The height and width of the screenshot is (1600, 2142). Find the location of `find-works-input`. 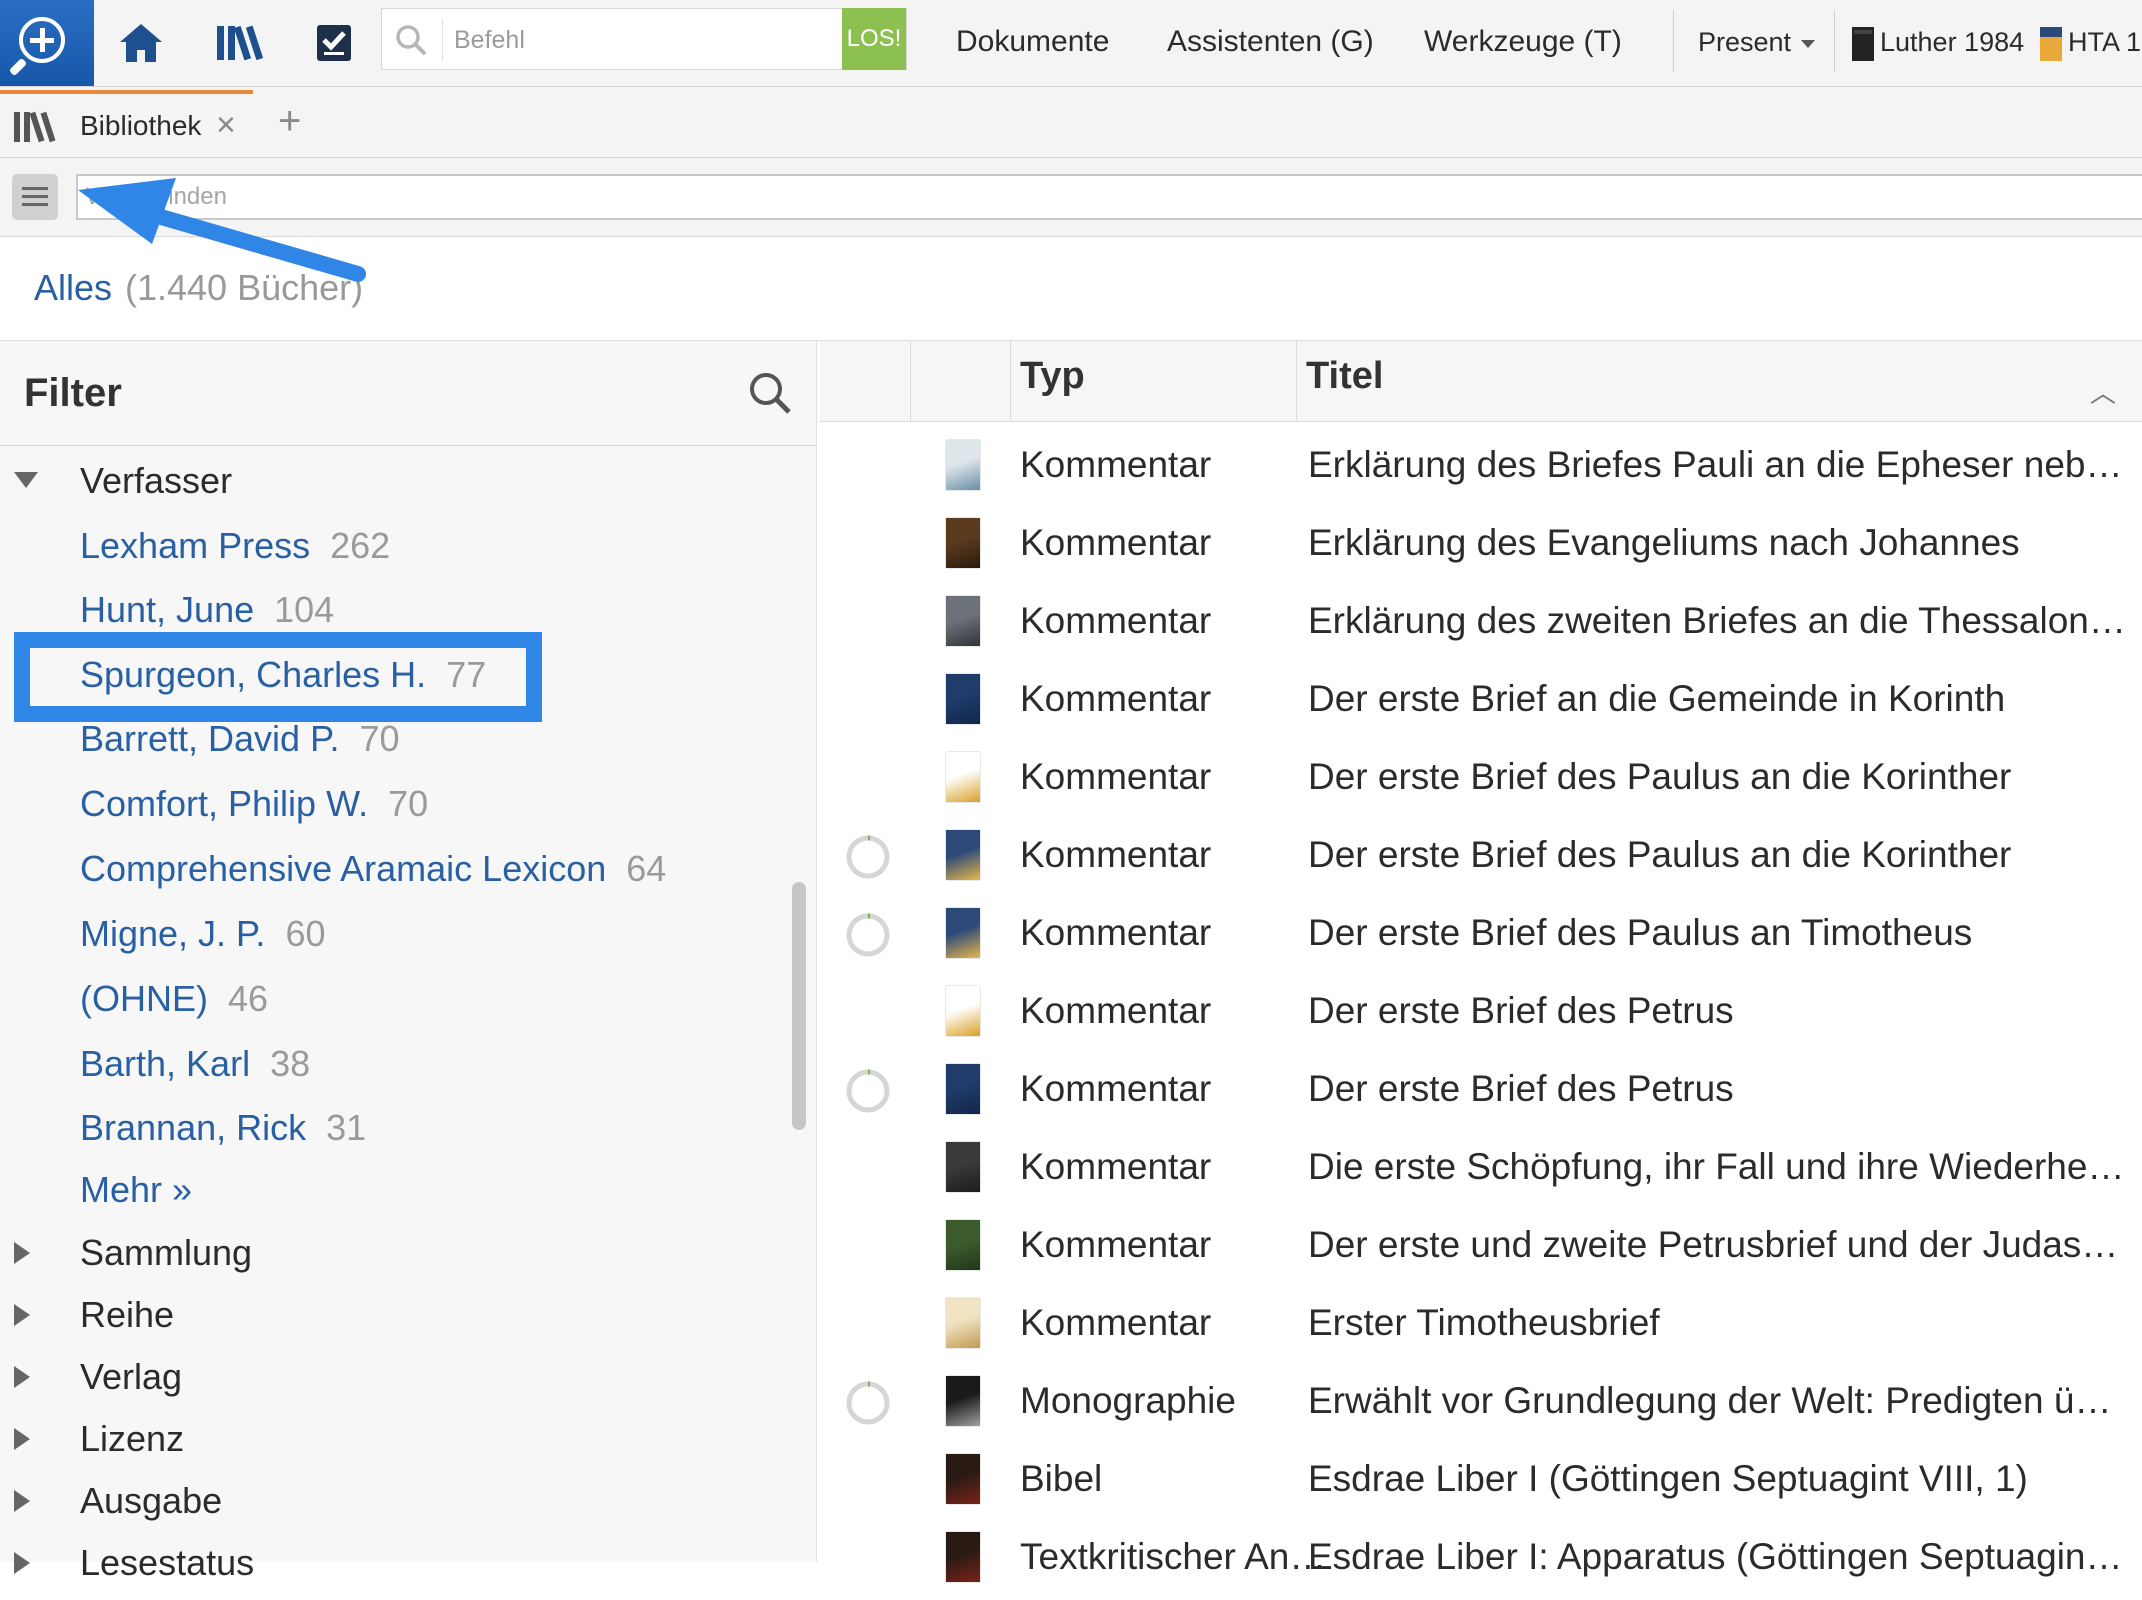

find-works-input is located at coordinates (1109, 197).